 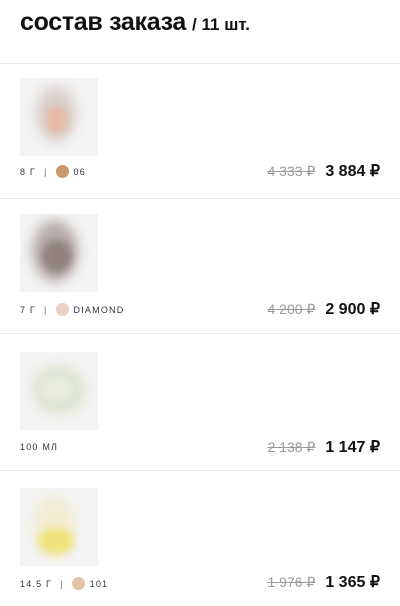 I want to click on product-size: 7 Г, so click(x=28, y=309).